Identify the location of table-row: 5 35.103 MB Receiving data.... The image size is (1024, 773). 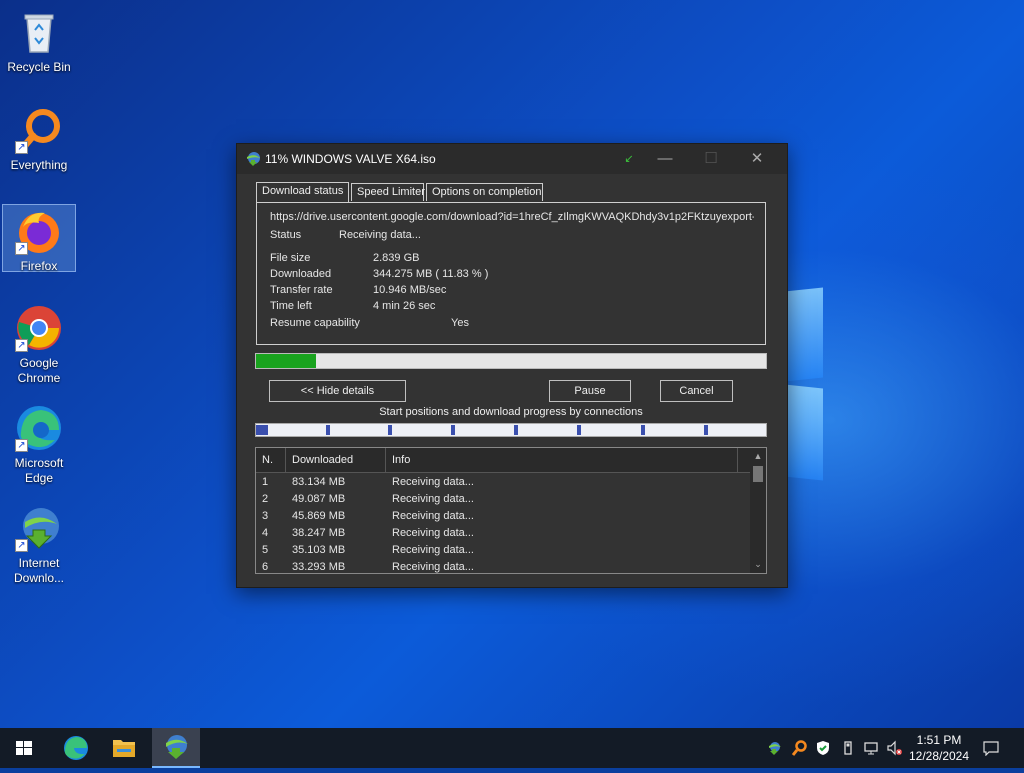
(503, 550).